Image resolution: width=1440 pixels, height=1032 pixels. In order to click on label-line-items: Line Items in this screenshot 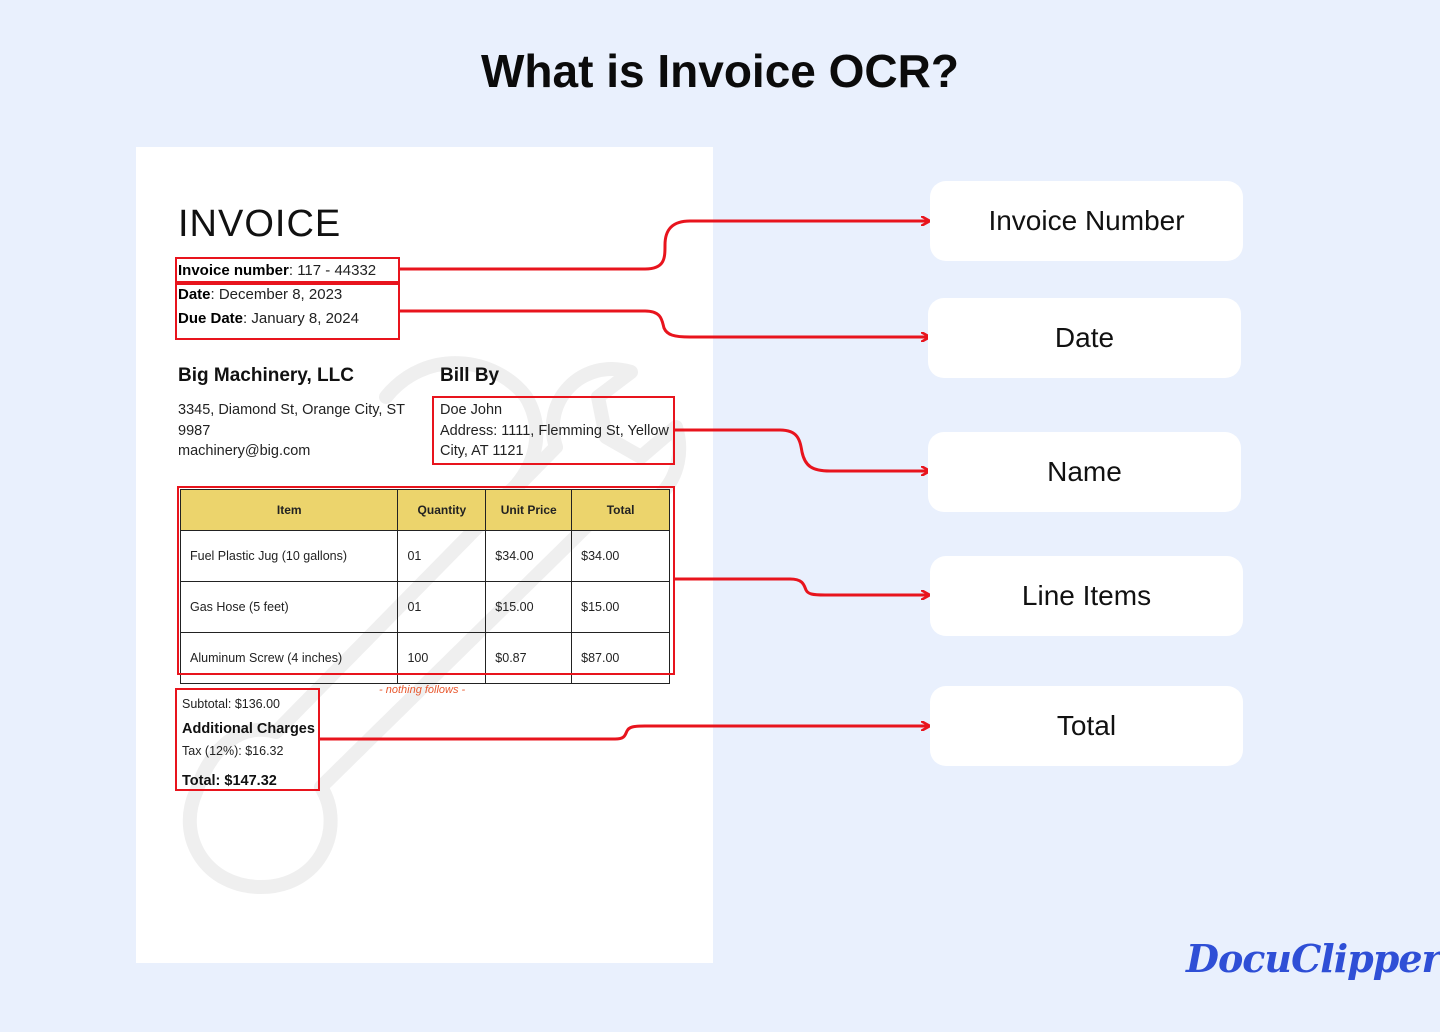, I will do `click(1086, 596)`.